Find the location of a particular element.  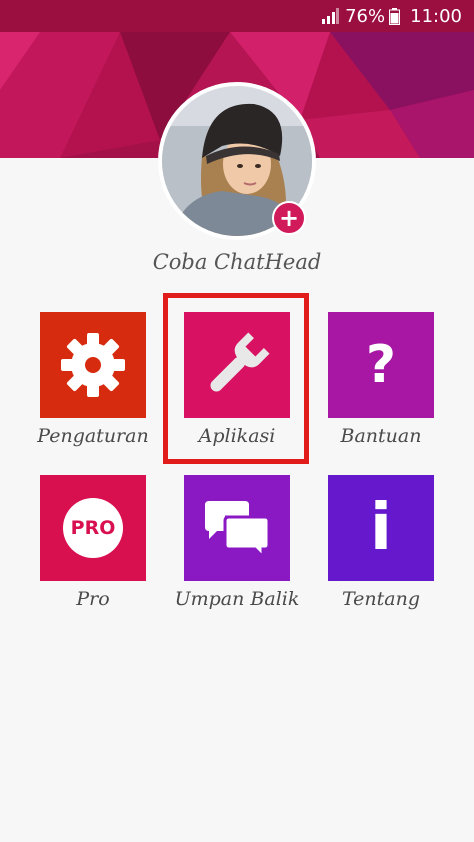

pro-label: Pro is located at coordinates (93, 599).